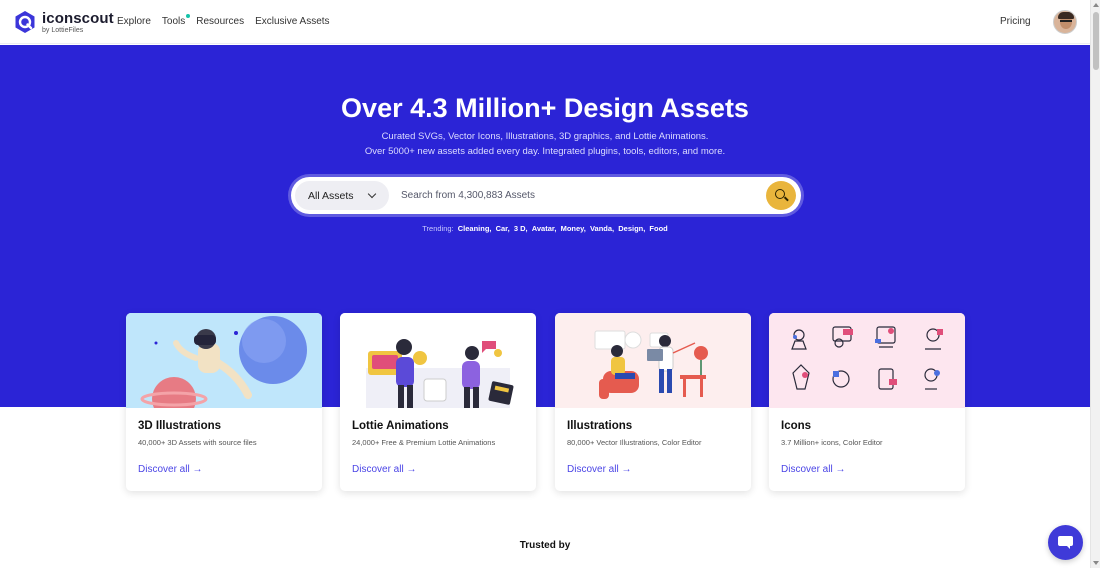 This screenshot has height=568, width=1100. What do you see at coordinates (78, 18) in the screenshot?
I see `logo-name: iconscout` at bounding box center [78, 18].